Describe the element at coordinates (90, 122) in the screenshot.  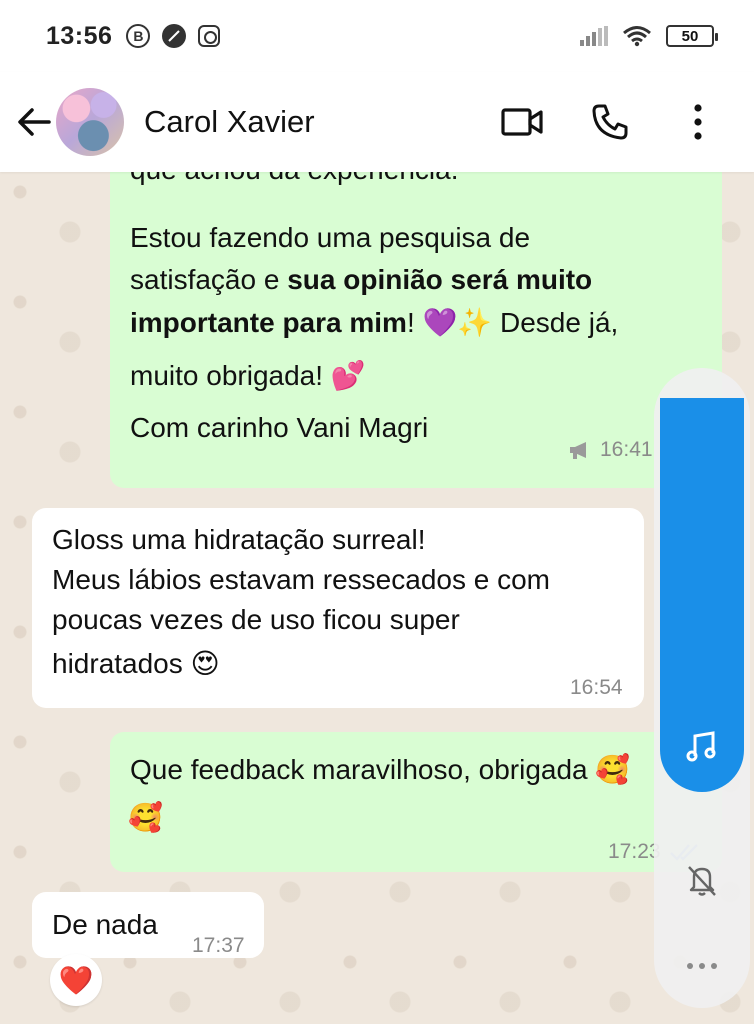
I see `avatar` at that location.